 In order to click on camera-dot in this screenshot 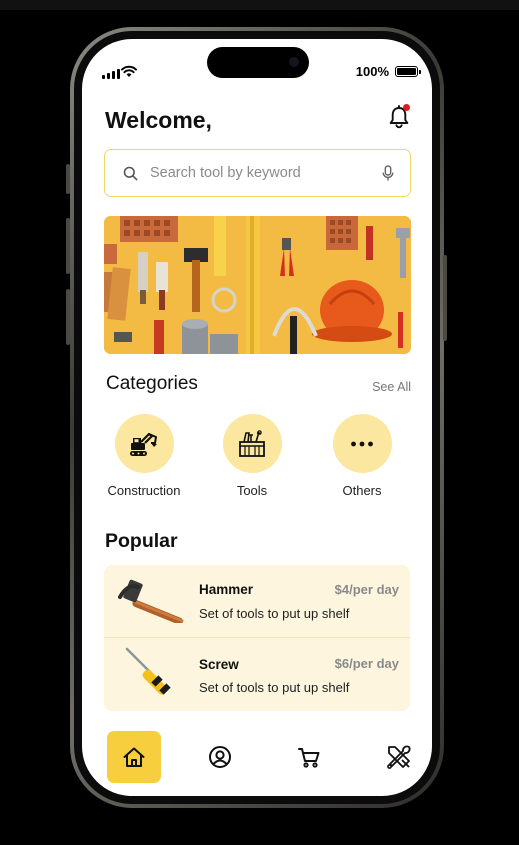, I will do `click(294, 62)`.